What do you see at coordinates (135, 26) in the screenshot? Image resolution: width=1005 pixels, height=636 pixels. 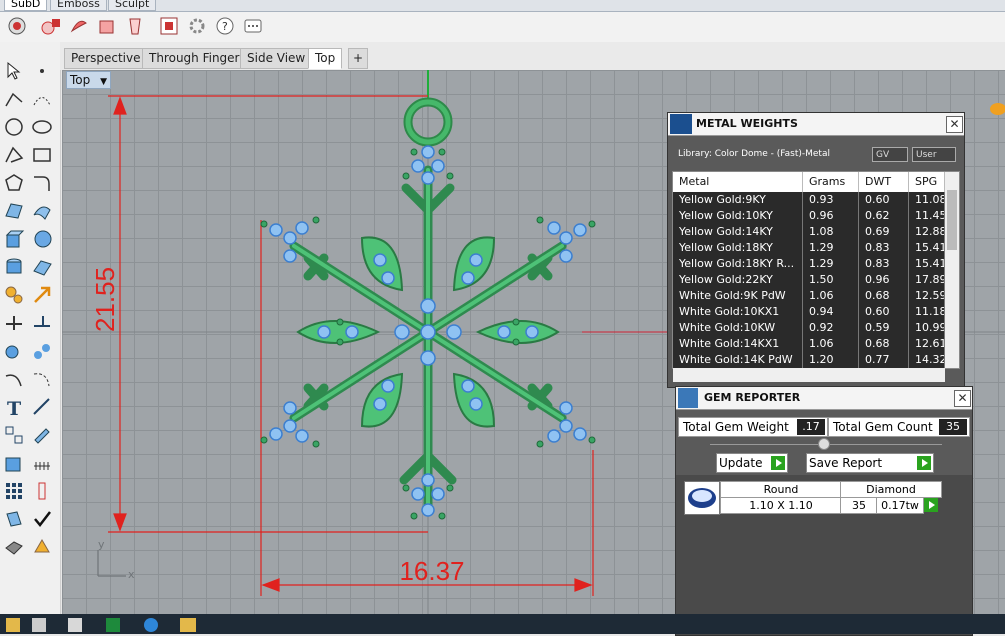 I see `subd-cylinder-icon` at bounding box center [135, 26].